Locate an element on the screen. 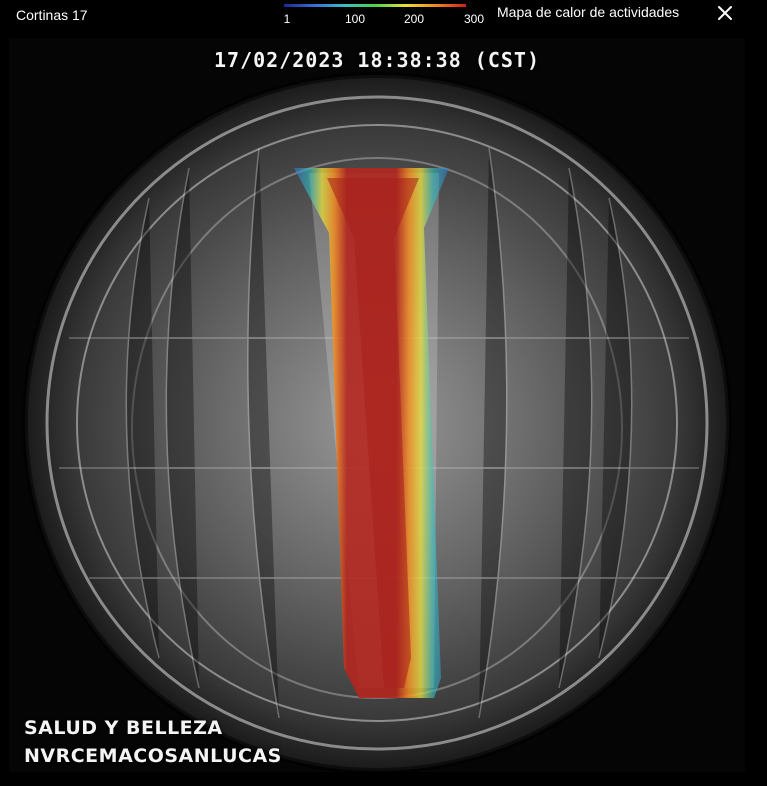 This screenshot has width=767, height=786. panel-title: Mapa de calor de actividades is located at coordinates (588, 12).